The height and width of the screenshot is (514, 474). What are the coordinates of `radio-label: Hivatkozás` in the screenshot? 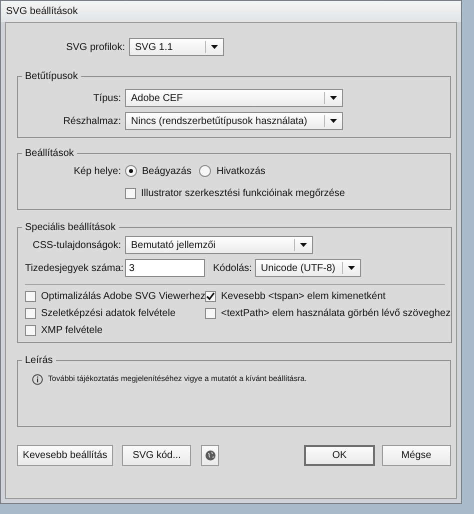 It's located at (241, 171).